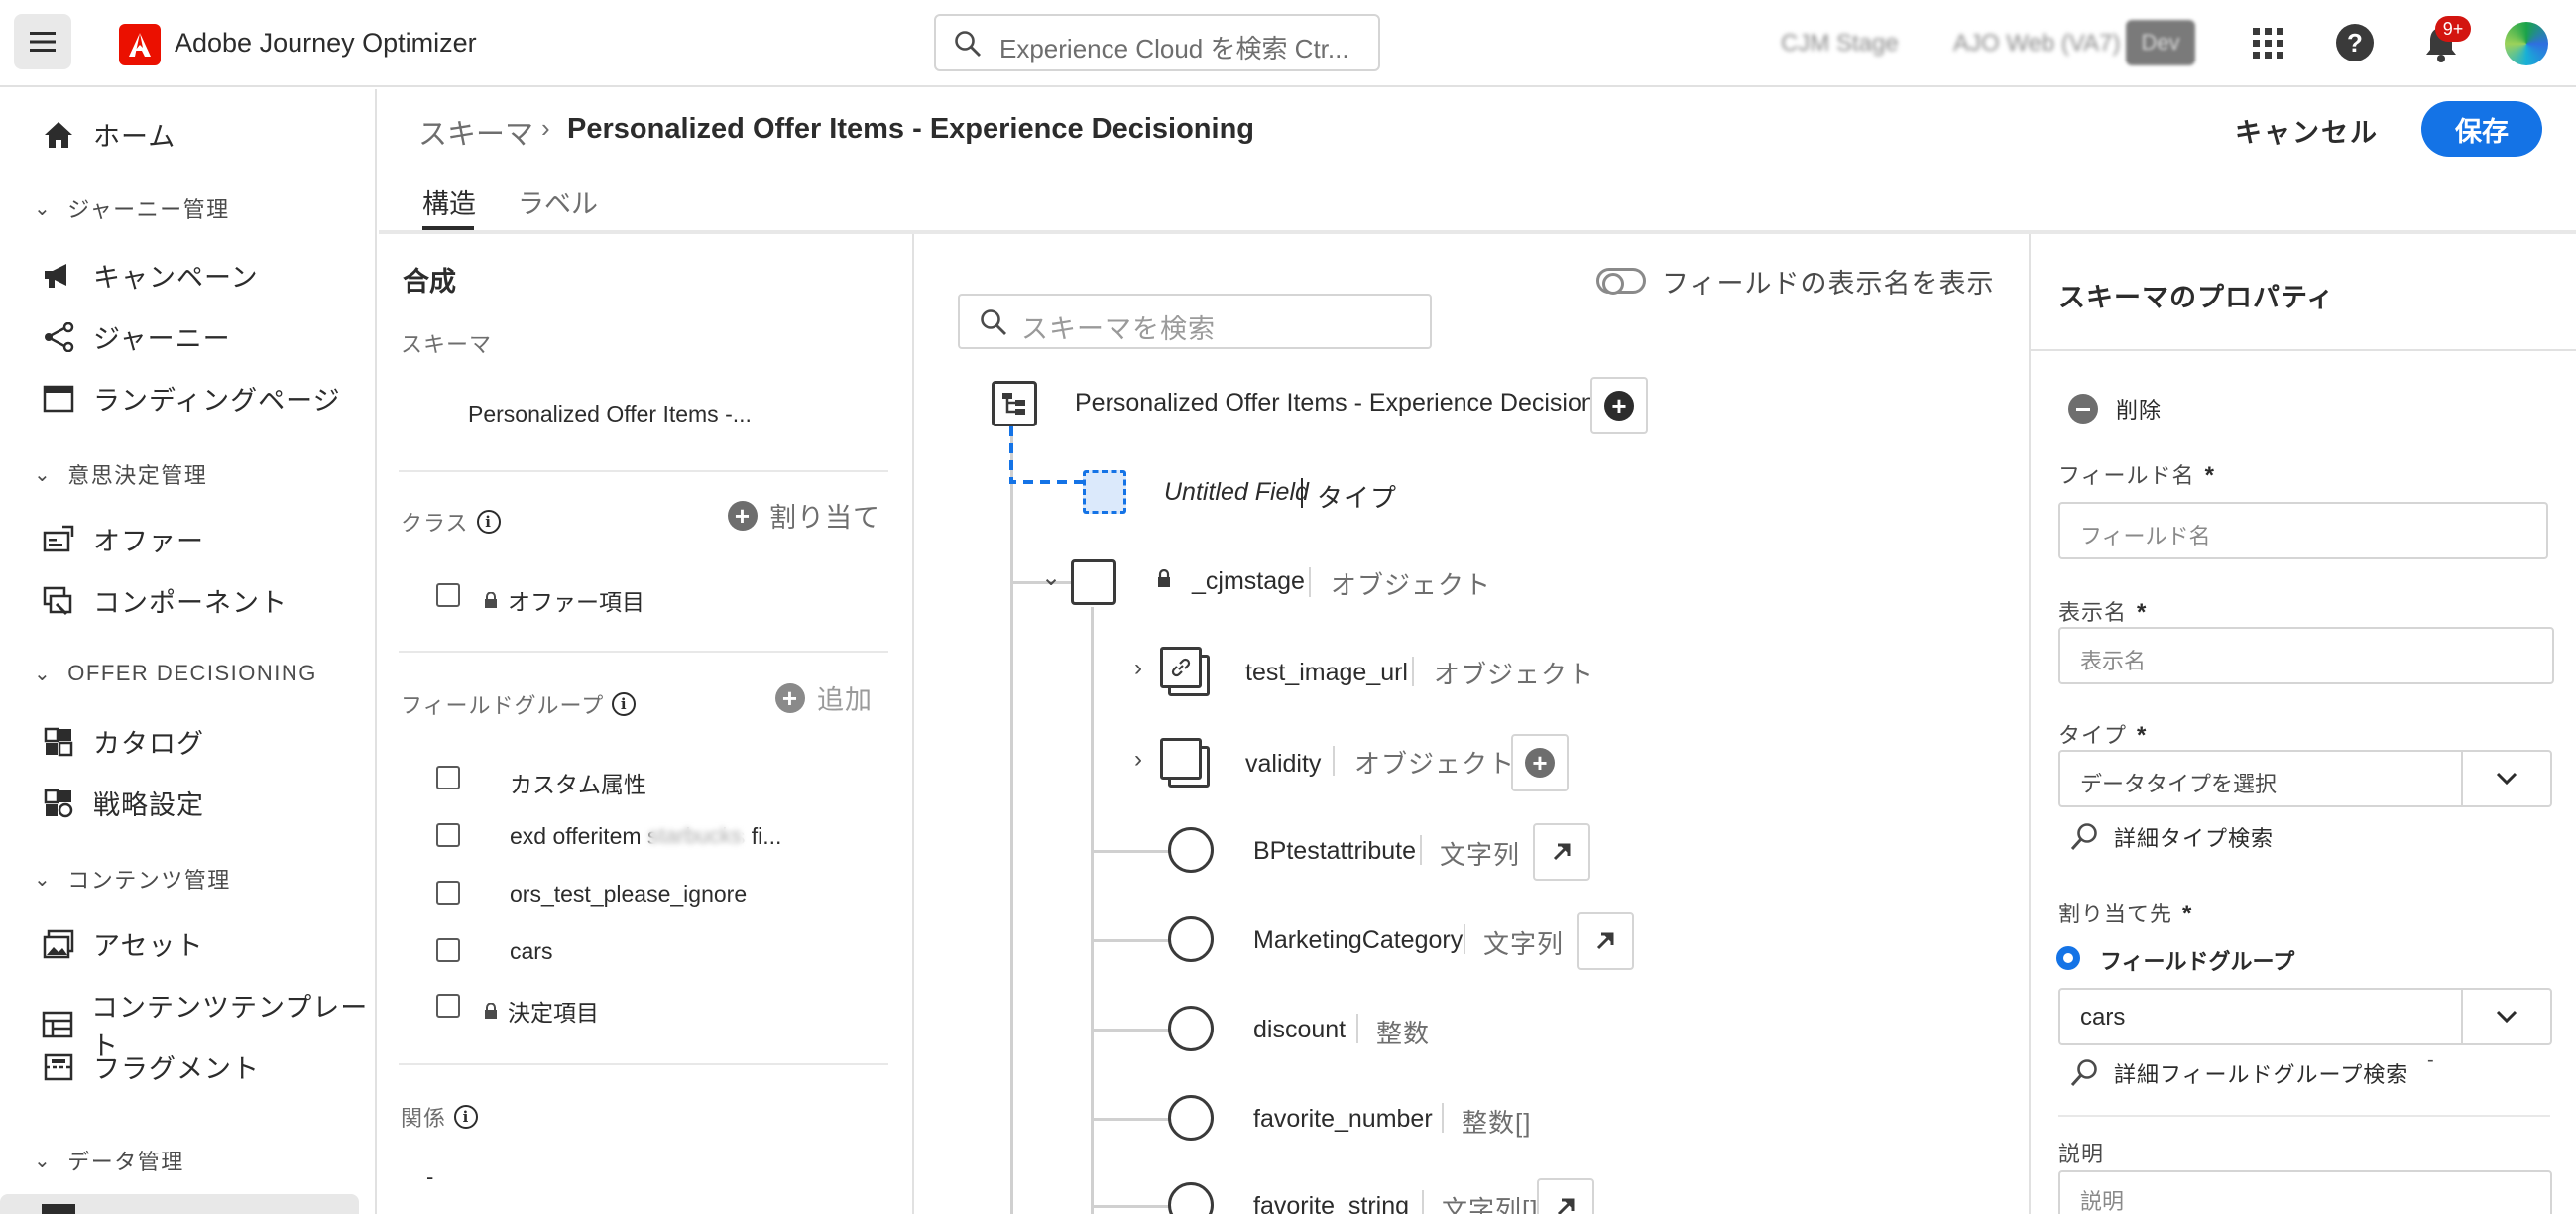  What do you see at coordinates (564, 600) in the screenshot?
I see `class-item: オファー項目` at bounding box center [564, 600].